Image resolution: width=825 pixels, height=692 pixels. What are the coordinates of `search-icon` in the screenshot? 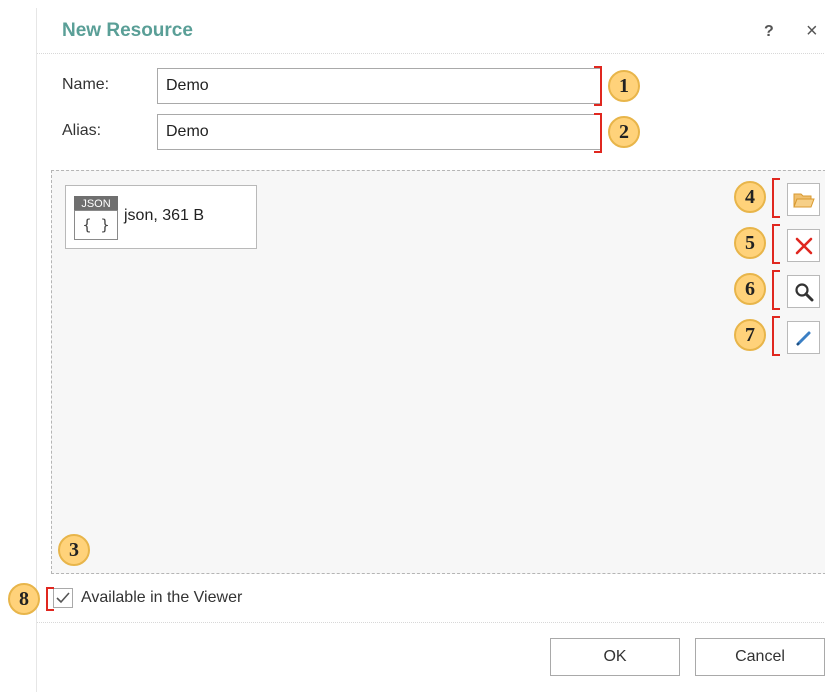 It's located at (803, 291).